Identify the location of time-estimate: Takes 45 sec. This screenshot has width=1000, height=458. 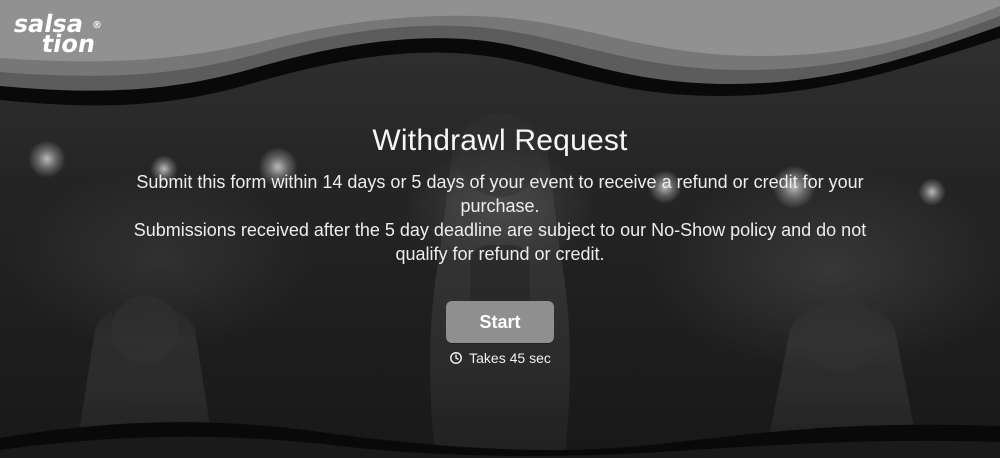
(500, 358).